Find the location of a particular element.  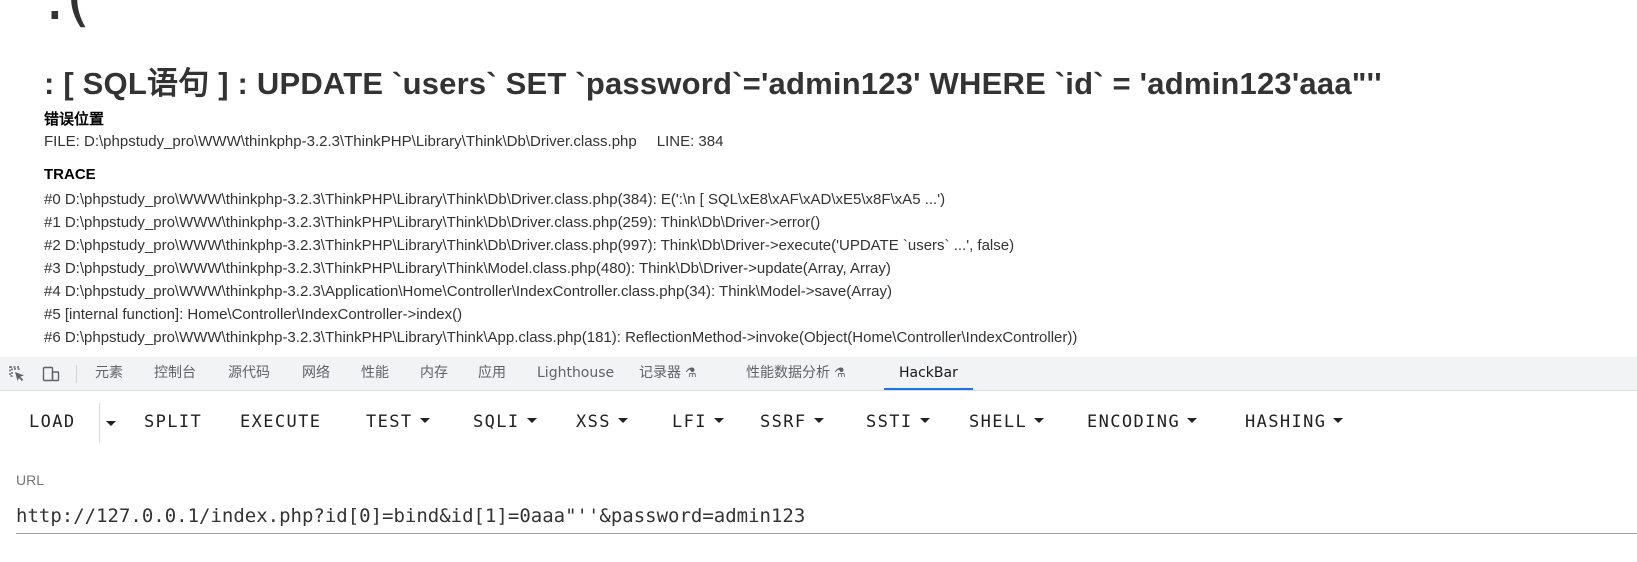

devtools-divider is located at coordinates (76, 374).